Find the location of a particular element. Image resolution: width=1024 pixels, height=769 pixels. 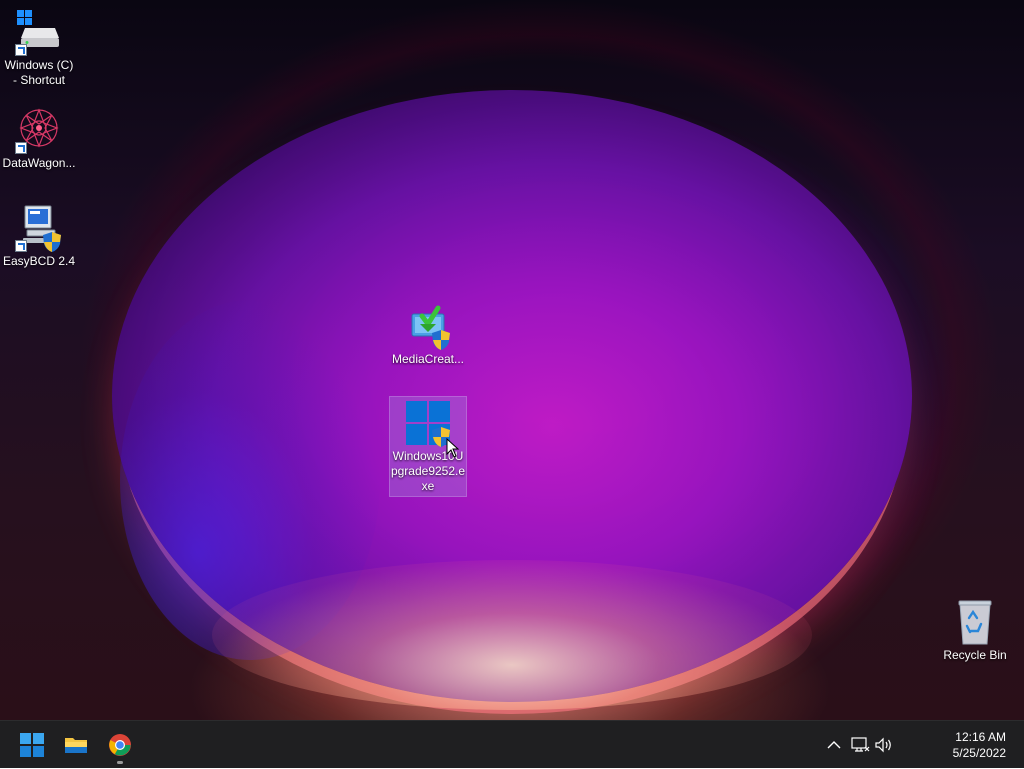

datawagon-flower-icon is located at coordinates (39, 130).